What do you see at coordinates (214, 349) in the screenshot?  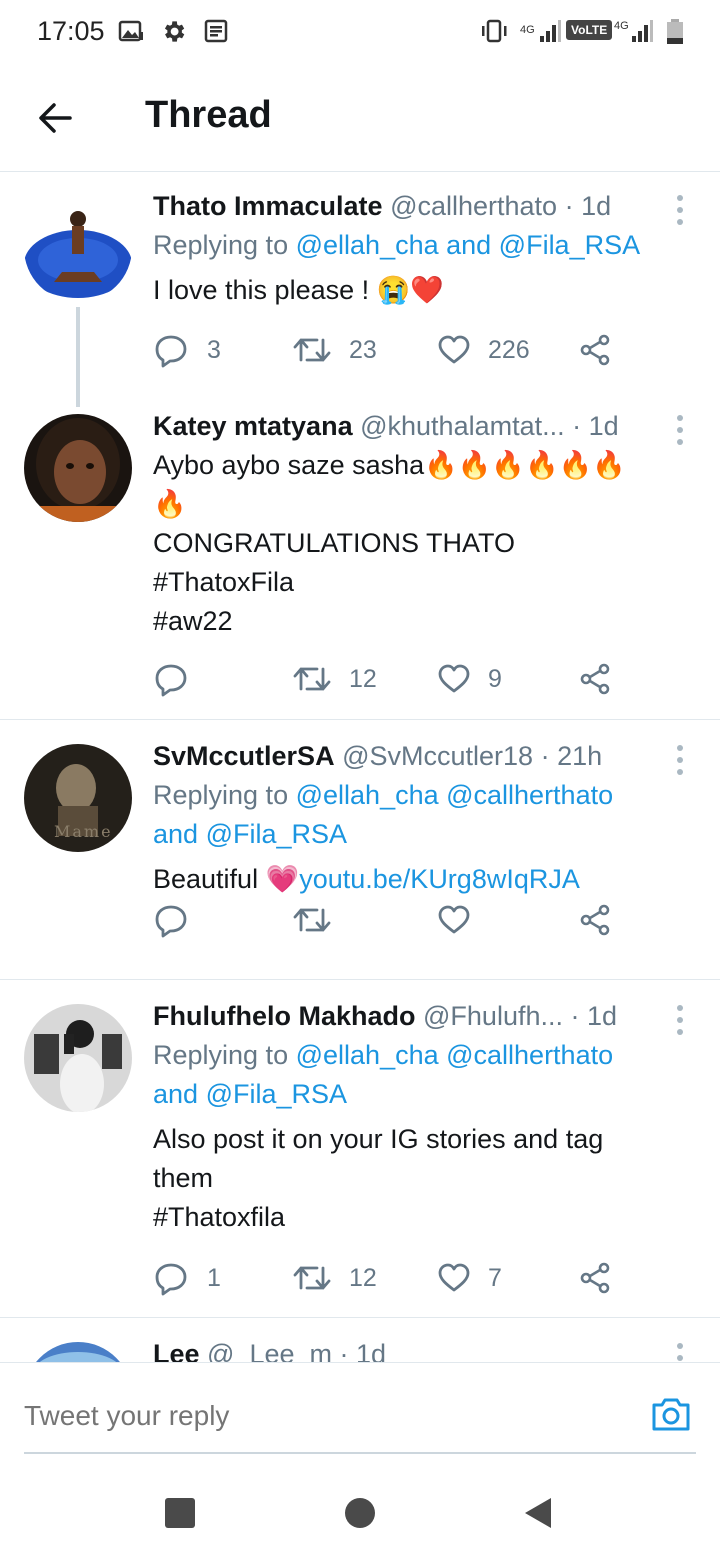 I see `reply-count: 3` at bounding box center [214, 349].